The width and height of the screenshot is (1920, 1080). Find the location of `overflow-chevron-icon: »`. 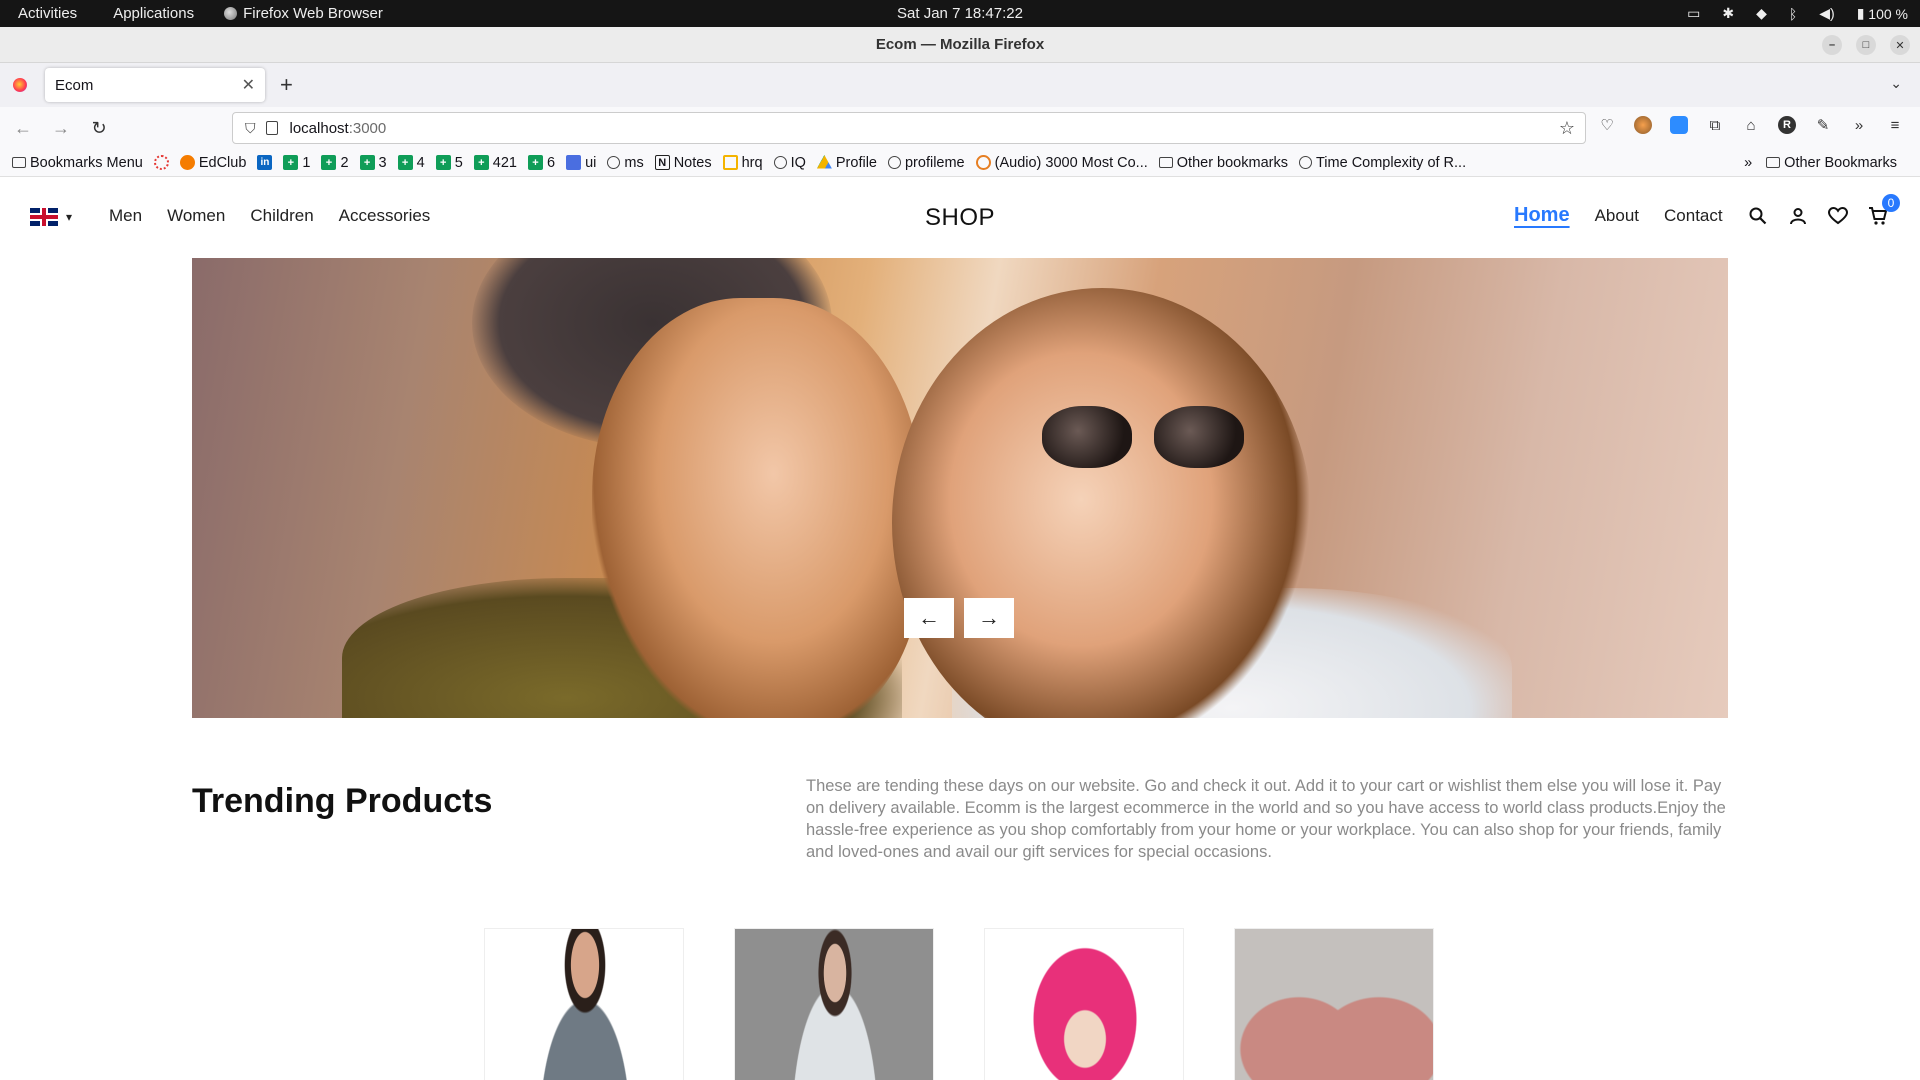

overflow-chevron-icon: » is located at coordinates (1859, 125).